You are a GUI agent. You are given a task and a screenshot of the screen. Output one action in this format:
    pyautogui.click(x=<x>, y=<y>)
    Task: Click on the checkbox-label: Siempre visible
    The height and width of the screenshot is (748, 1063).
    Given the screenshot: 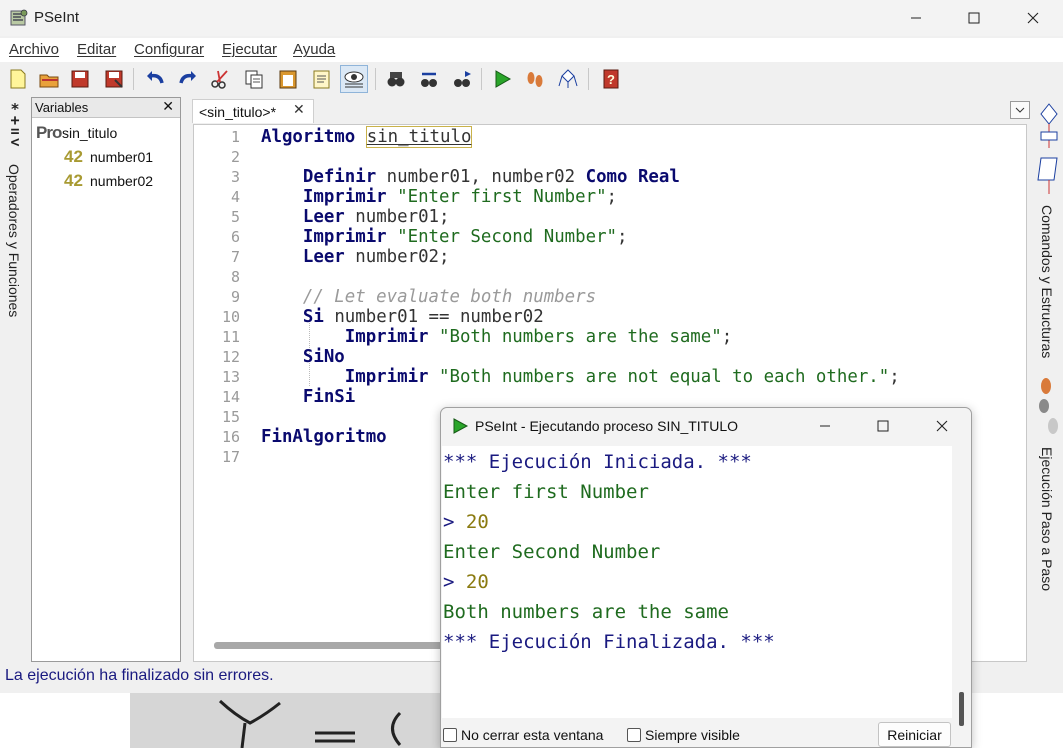 What is the action you would take?
    pyautogui.click(x=692, y=735)
    